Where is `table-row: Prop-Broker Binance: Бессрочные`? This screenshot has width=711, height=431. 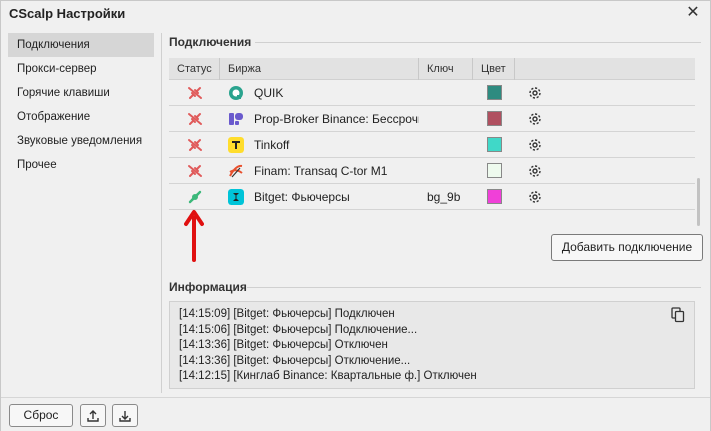
table-row: Prop-Broker Binance: Бессрочные is located at coordinates (432, 119).